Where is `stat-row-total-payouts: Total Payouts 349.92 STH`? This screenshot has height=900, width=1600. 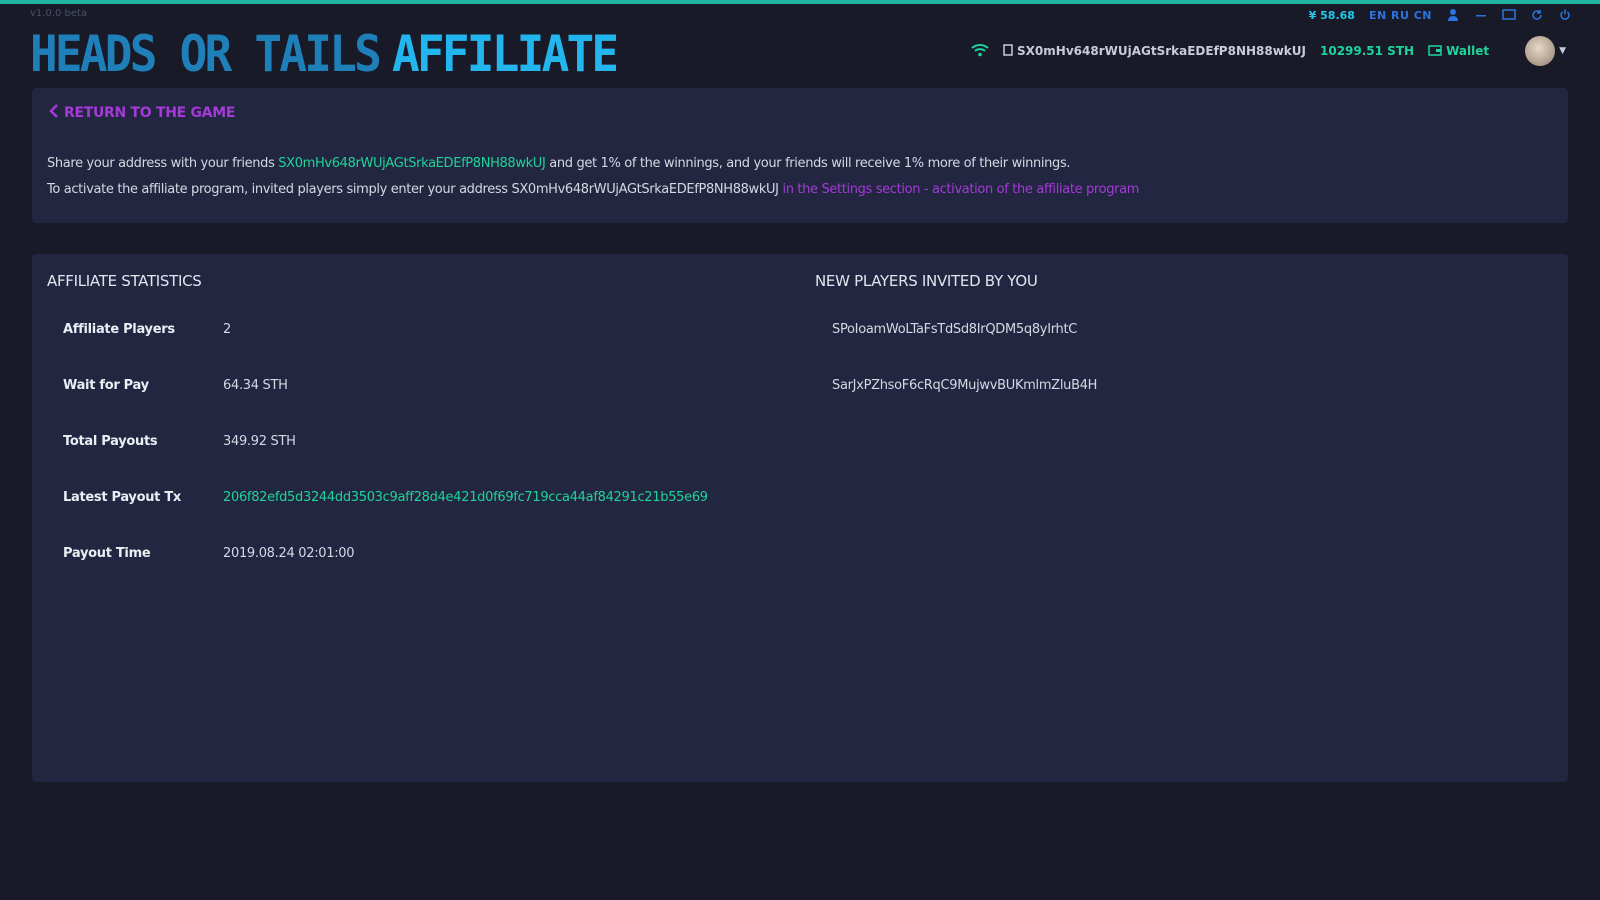
stat-row-total-payouts: Total Payouts 349.92 STH is located at coordinates (179, 441).